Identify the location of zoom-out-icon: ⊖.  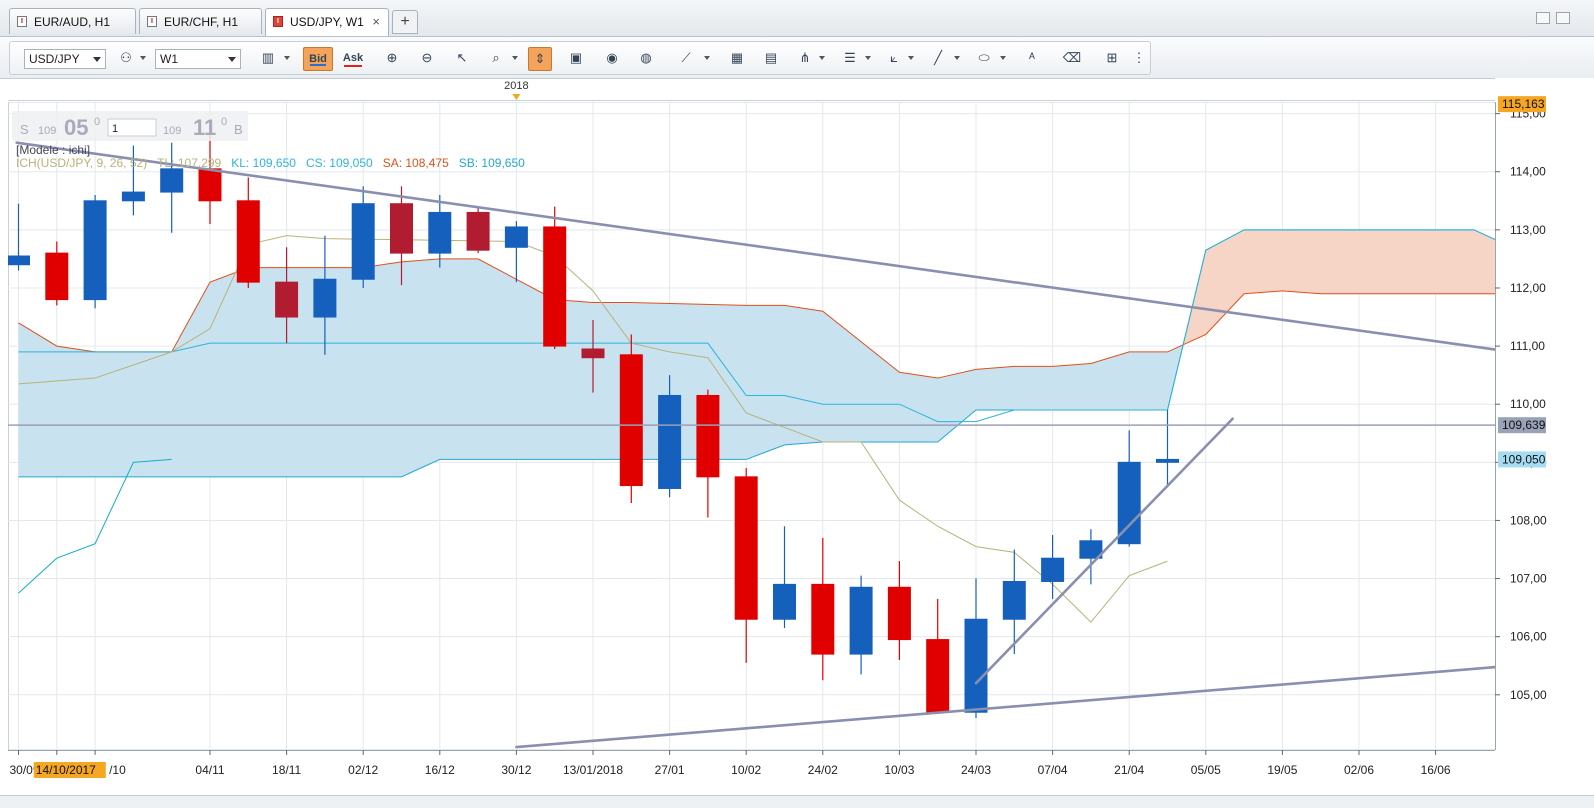
(427, 59).